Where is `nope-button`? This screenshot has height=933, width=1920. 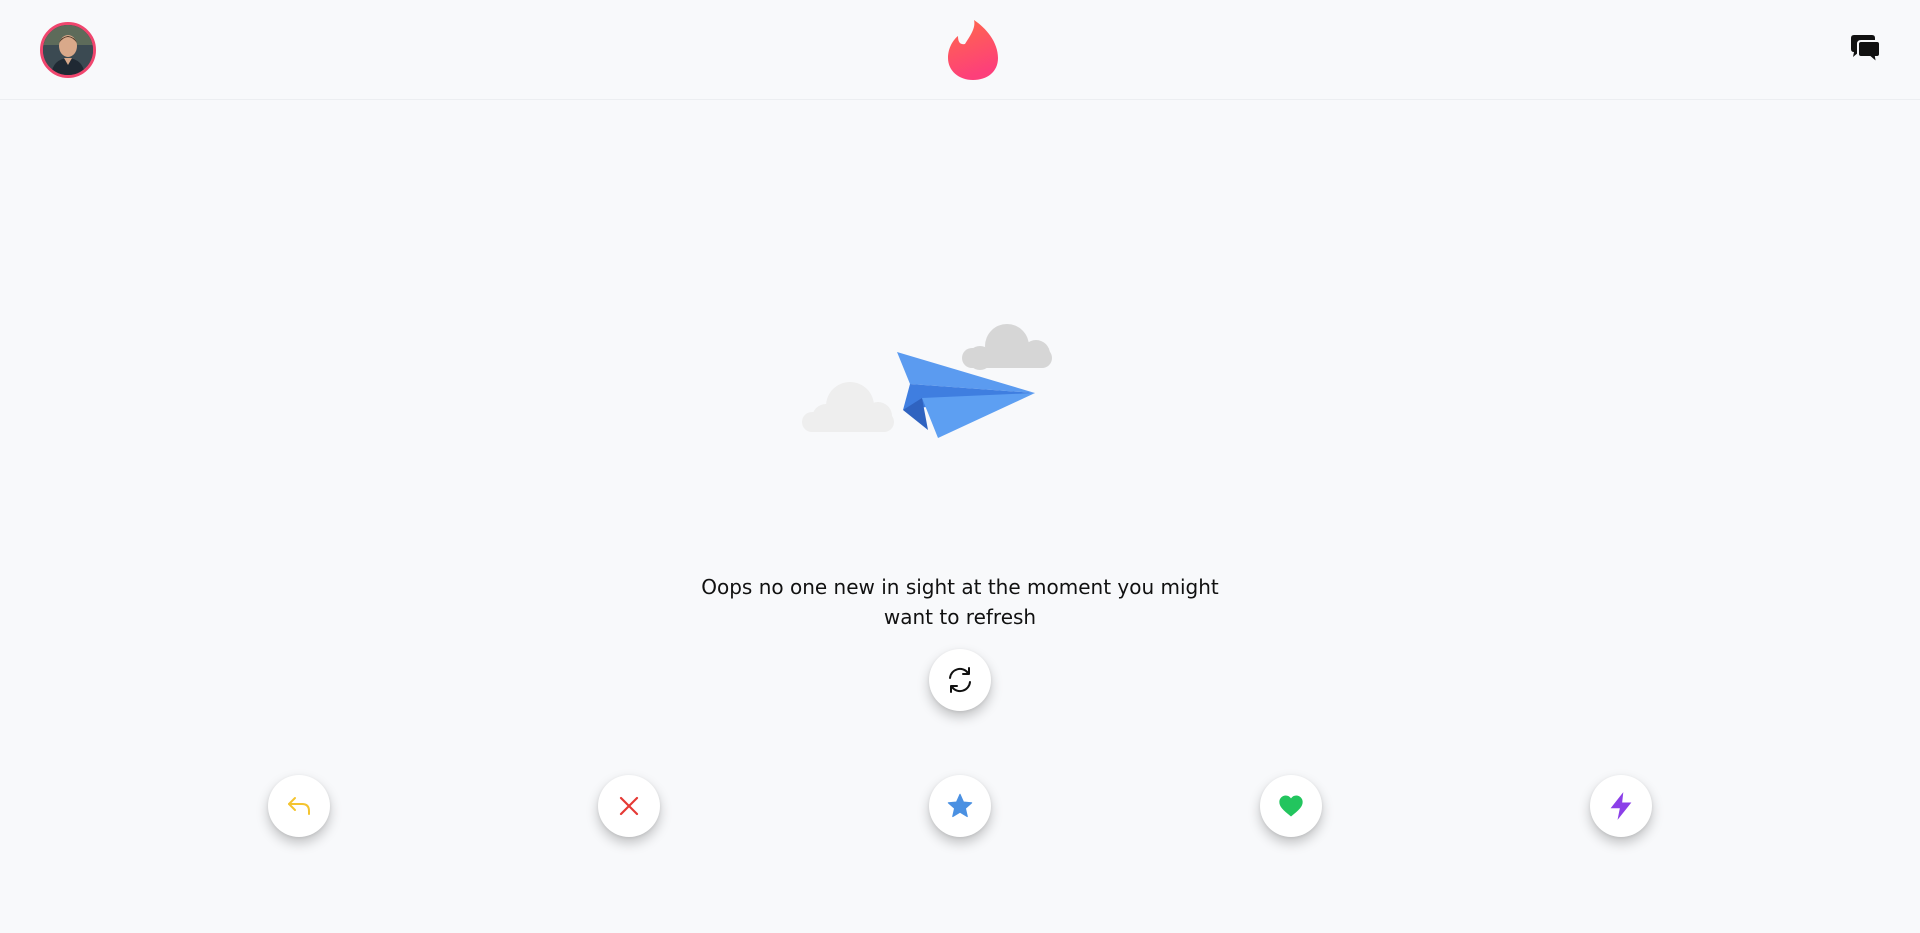
nope-button is located at coordinates (629, 806).